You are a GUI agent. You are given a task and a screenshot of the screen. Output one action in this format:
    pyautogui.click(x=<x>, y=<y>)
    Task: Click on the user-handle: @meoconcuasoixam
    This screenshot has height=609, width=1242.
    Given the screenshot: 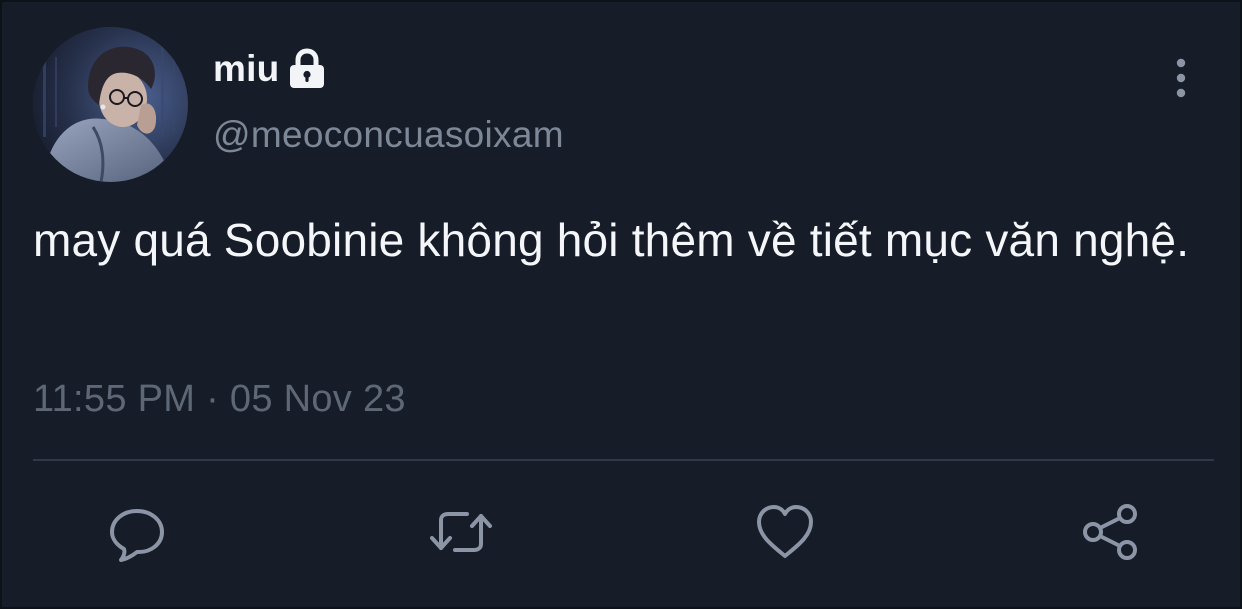 What is the action you would take?
    pyautogui.click(x=388, y=135)
    